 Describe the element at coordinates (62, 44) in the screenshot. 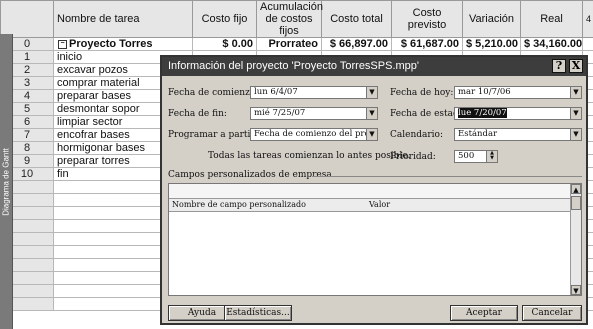

I see `collapse-icon: −` at that location.